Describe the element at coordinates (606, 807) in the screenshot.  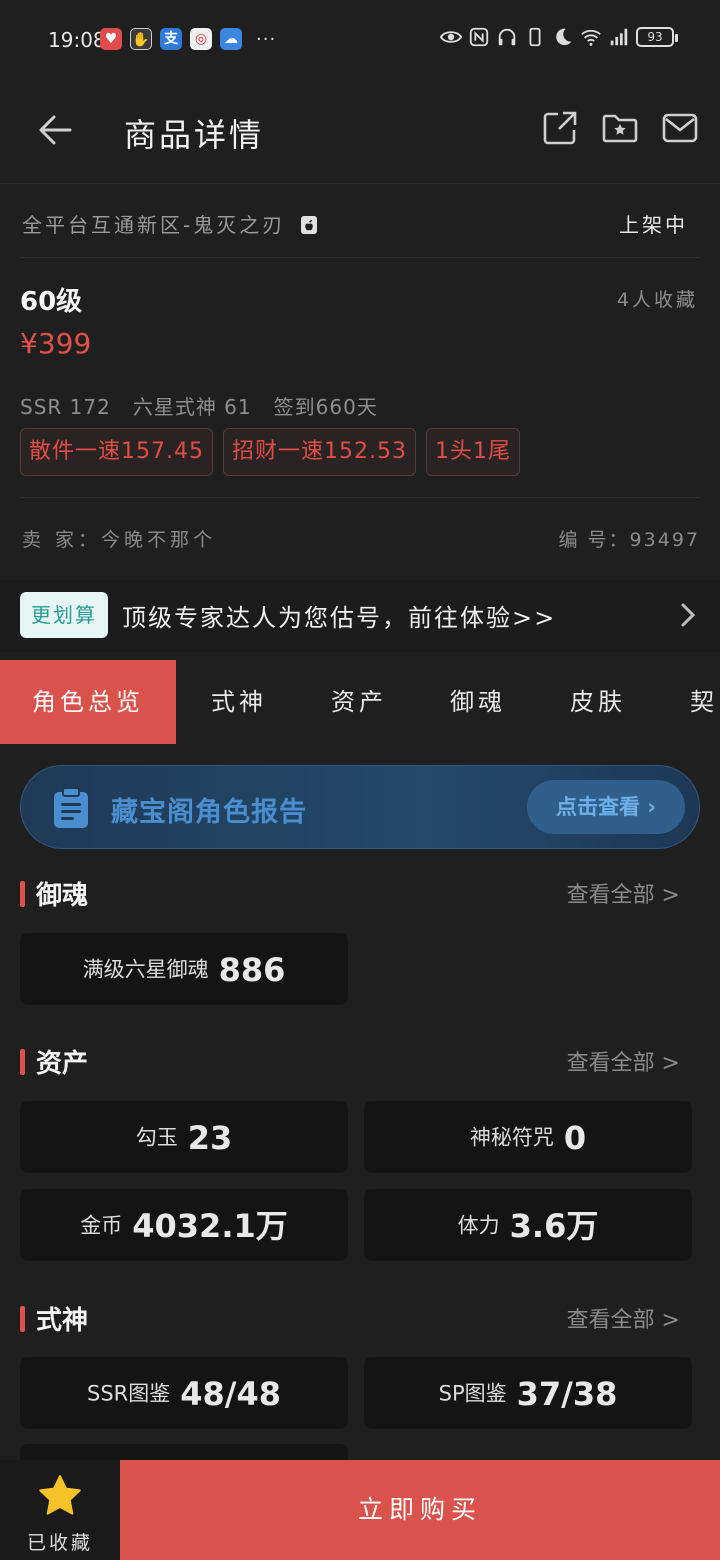
I see `view-report-button: 点击查看 ›` at that location.